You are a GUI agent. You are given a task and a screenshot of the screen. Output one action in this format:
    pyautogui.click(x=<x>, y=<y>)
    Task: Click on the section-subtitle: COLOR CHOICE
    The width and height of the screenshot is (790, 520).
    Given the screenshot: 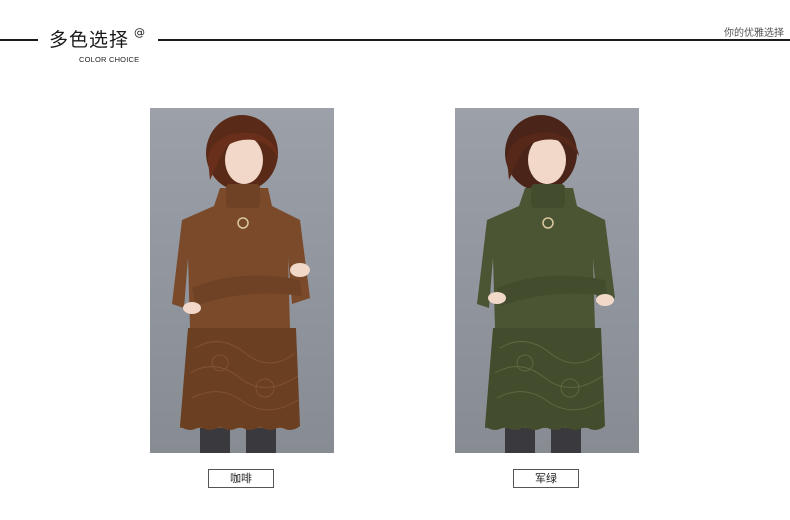 What is the action you would take?
    pyautogui.click(x=109, y=59)
    